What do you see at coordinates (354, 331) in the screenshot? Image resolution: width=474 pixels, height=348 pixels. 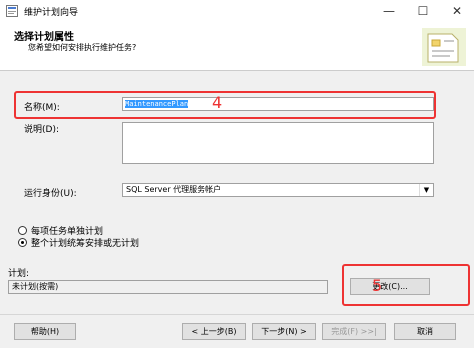 I see `finish-button: 完成(F) >>|` at bounding box center [354, 331].